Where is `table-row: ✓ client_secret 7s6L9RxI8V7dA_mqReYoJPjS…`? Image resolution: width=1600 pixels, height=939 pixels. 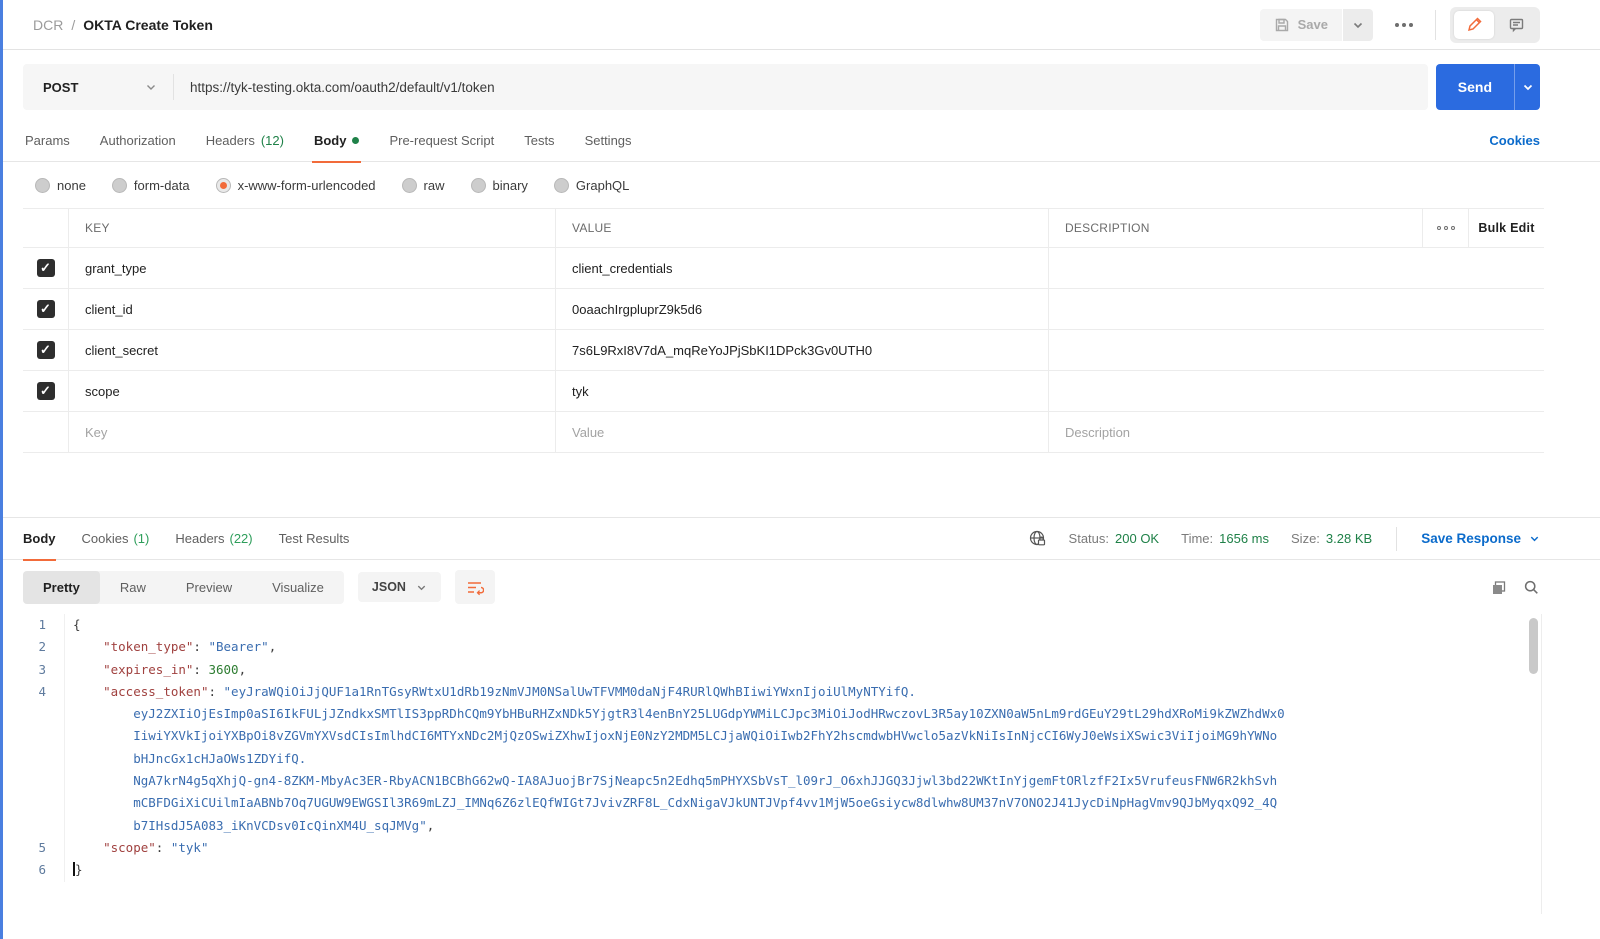 table-row: ✓ client_secret 7s6L9RxI8V7dA_mqReYoJPjS… is located at coordinates (783, 350).